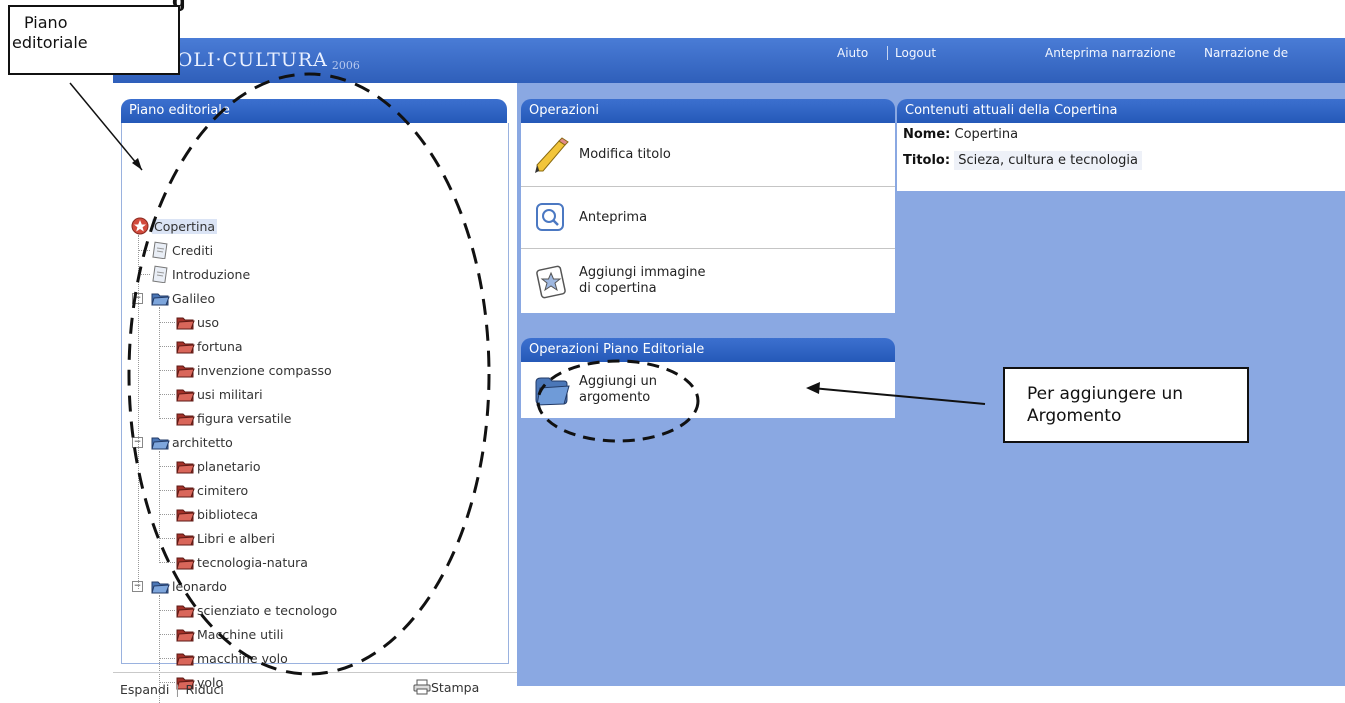 The height and width of the screenshot is (703, 1345). I want to click on tree-item-architetto: architetto, so click(191, 442).